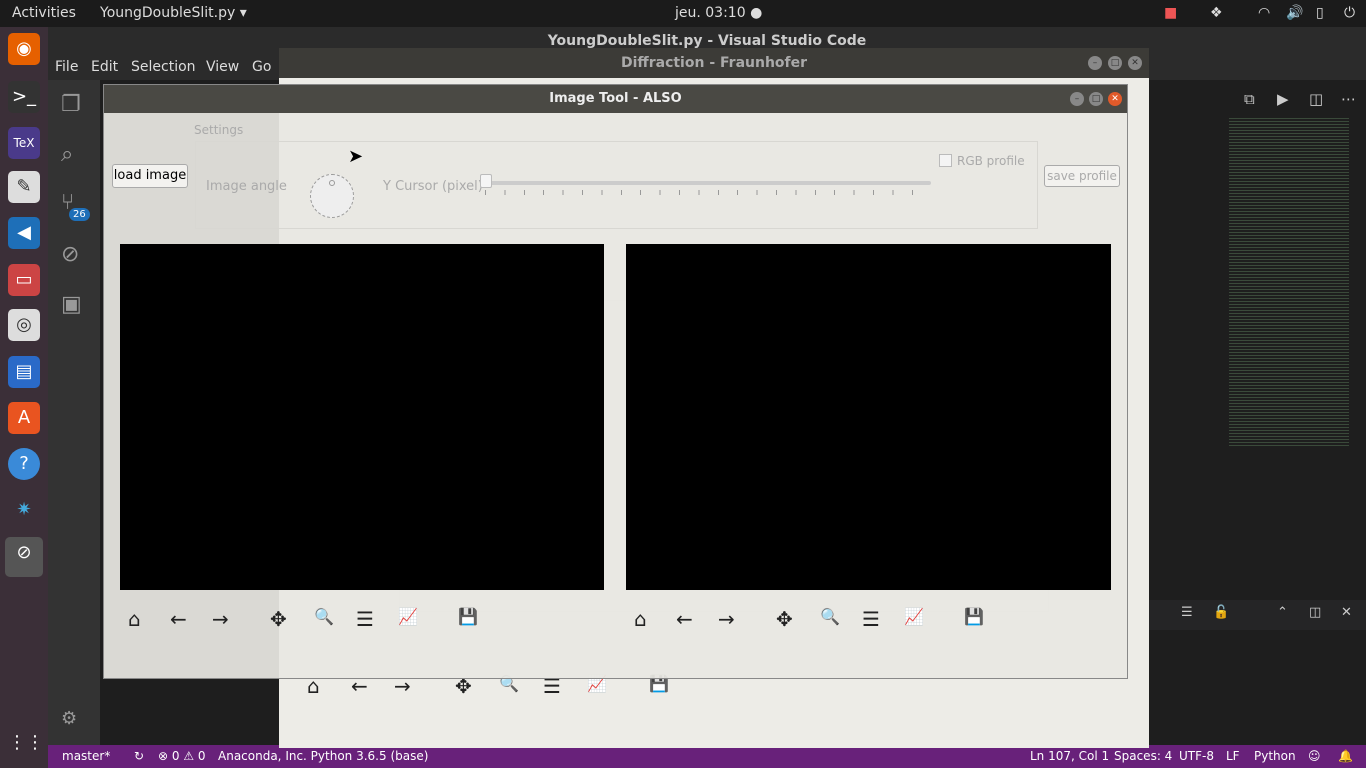 The height and width of the screenshot is (768, 1366). Describe the element at coordinates (24, 418) in the screenshot. I see `software-icon: A` at that location.